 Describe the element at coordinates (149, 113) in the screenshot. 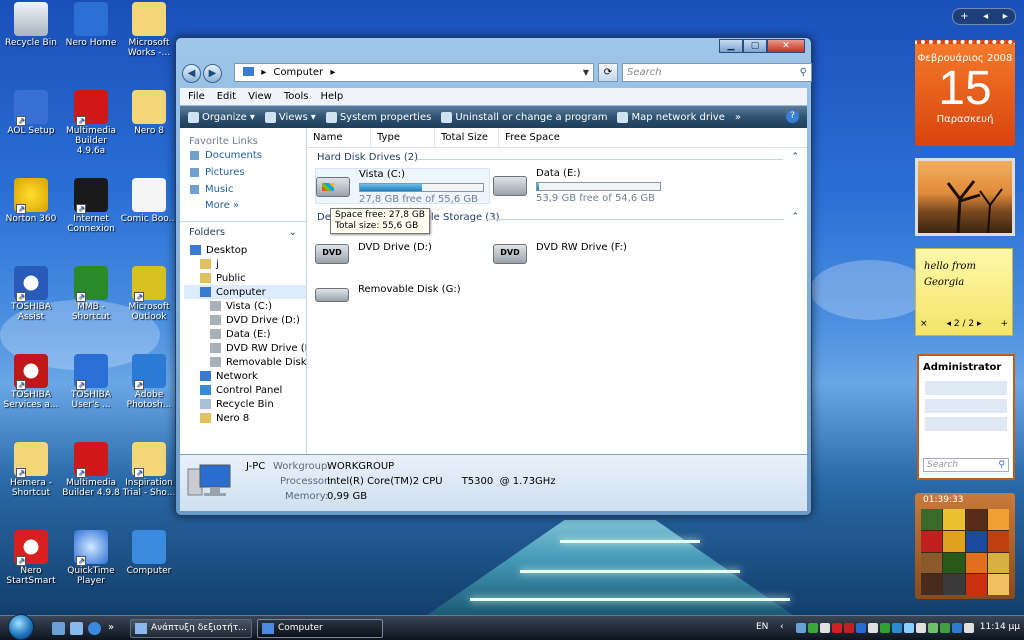

I see `desktop-icon: Nero 8` at that location.